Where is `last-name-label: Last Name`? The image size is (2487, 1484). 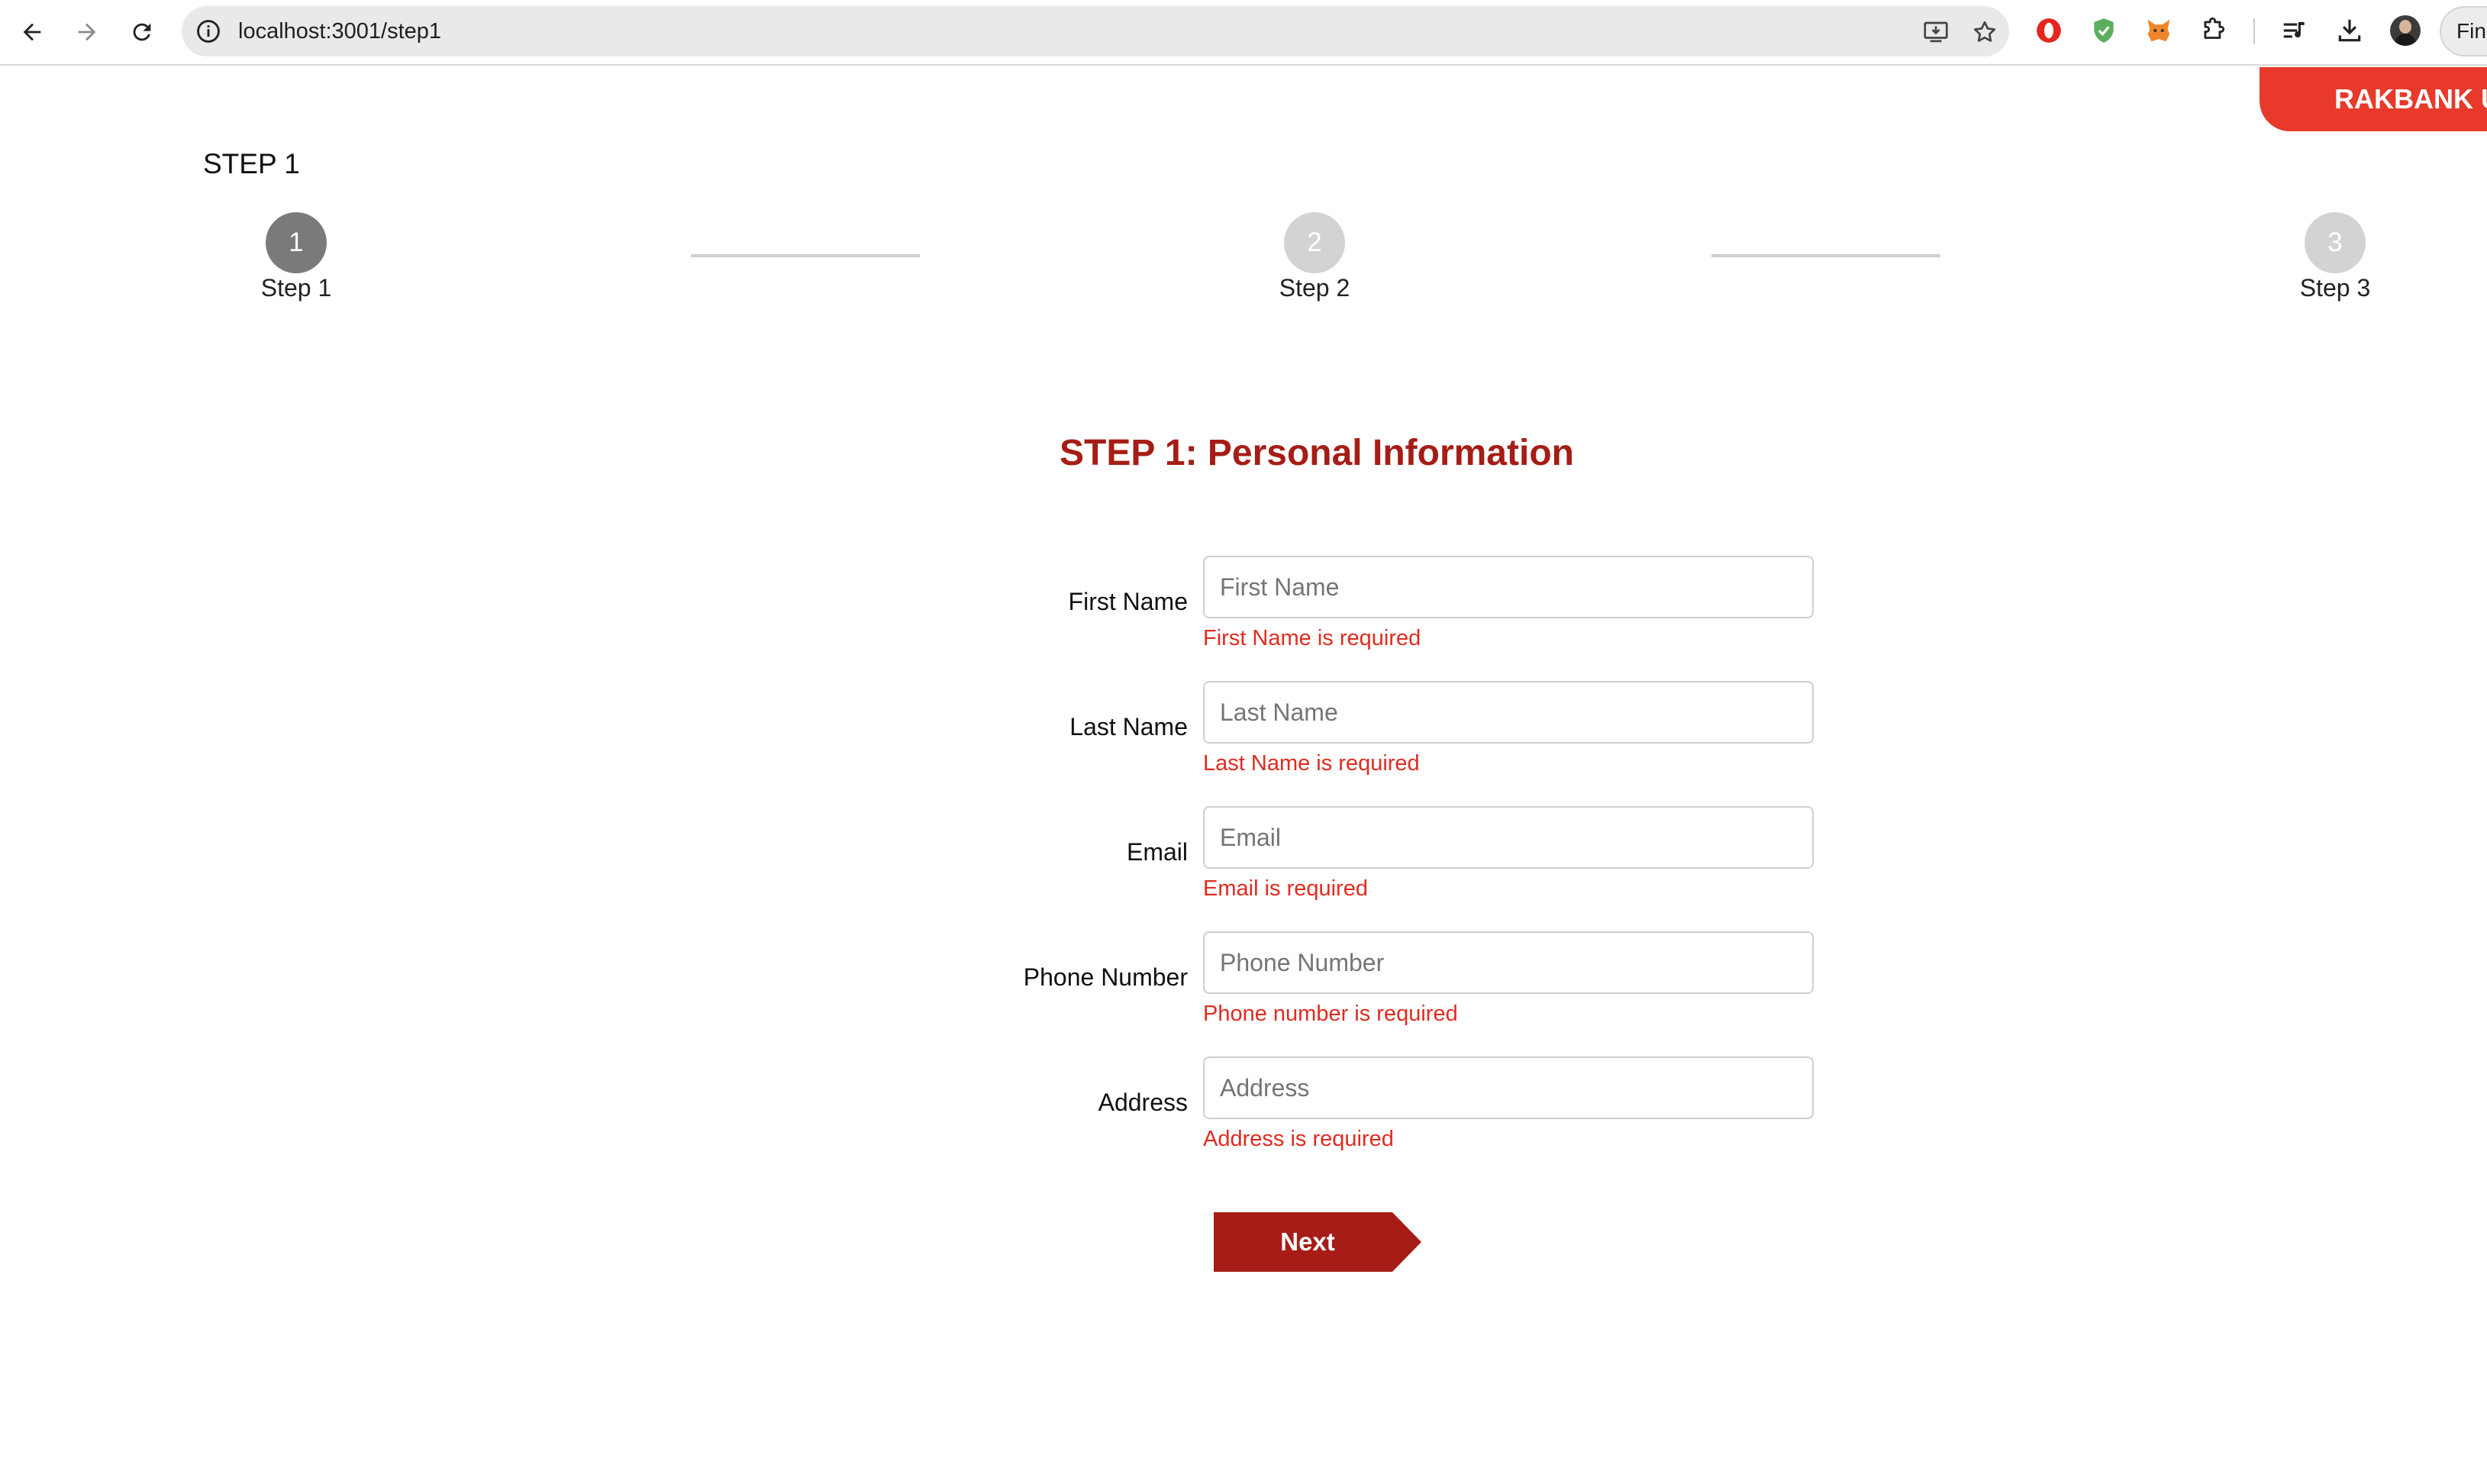
last-name-label: Last Name is located at coordinates (1128, 726).